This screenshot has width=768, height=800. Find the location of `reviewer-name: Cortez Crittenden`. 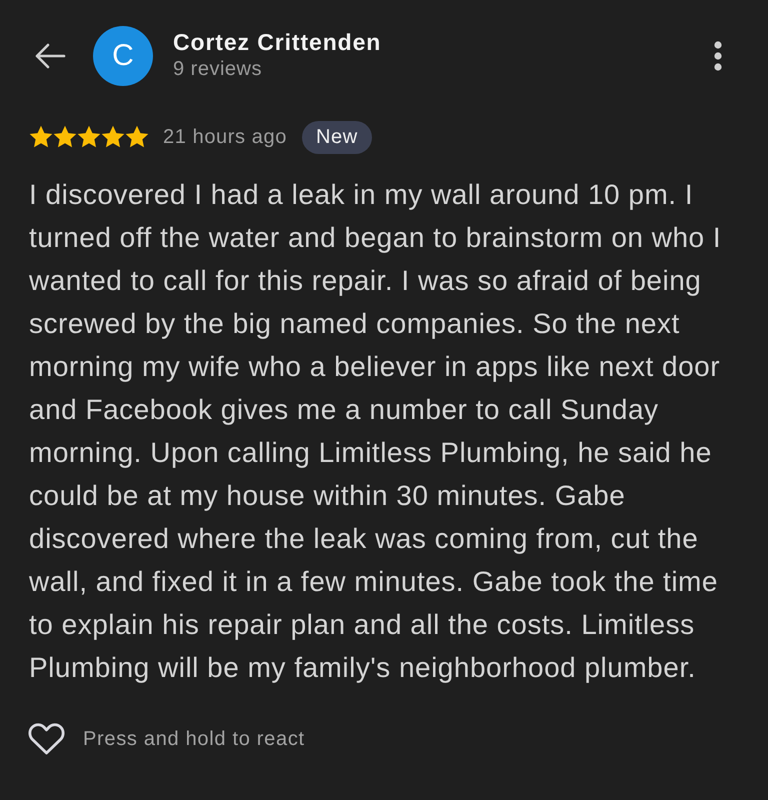

reviewer-name: Cortez Crittenden is located at coordinates (277, 42).